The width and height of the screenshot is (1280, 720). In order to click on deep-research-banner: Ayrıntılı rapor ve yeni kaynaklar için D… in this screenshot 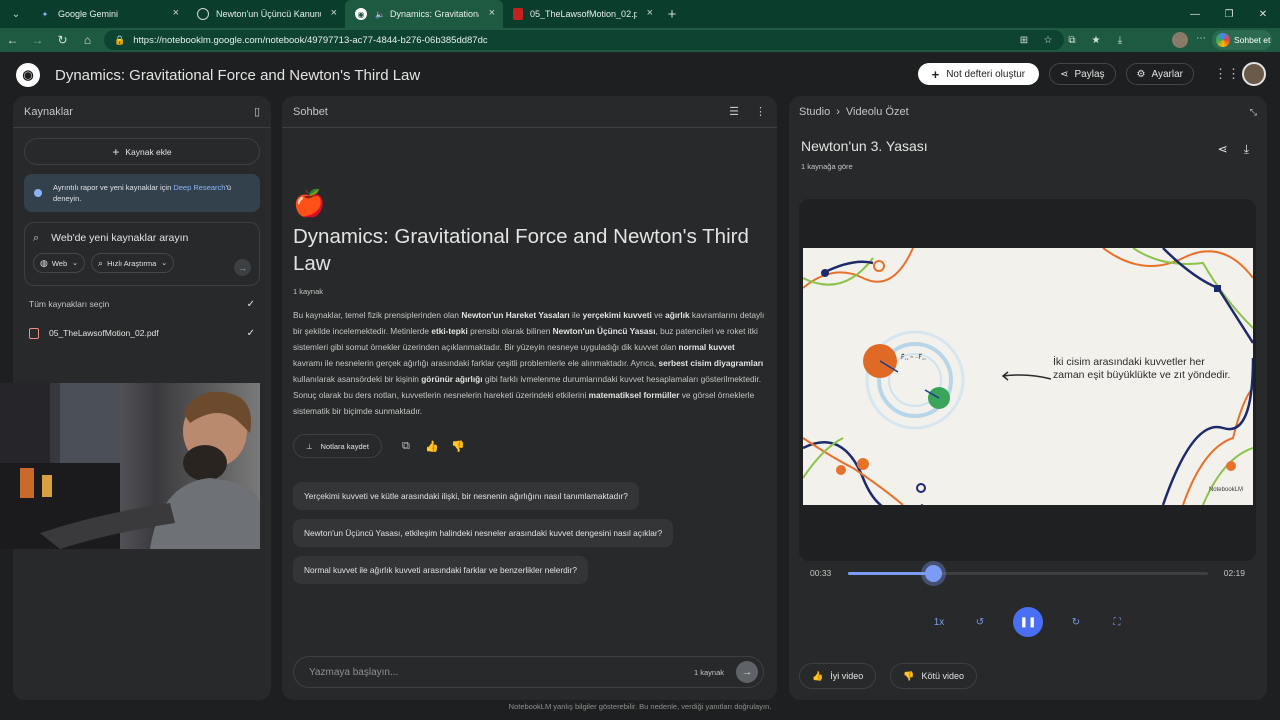, I will do `click(142, 193)`.